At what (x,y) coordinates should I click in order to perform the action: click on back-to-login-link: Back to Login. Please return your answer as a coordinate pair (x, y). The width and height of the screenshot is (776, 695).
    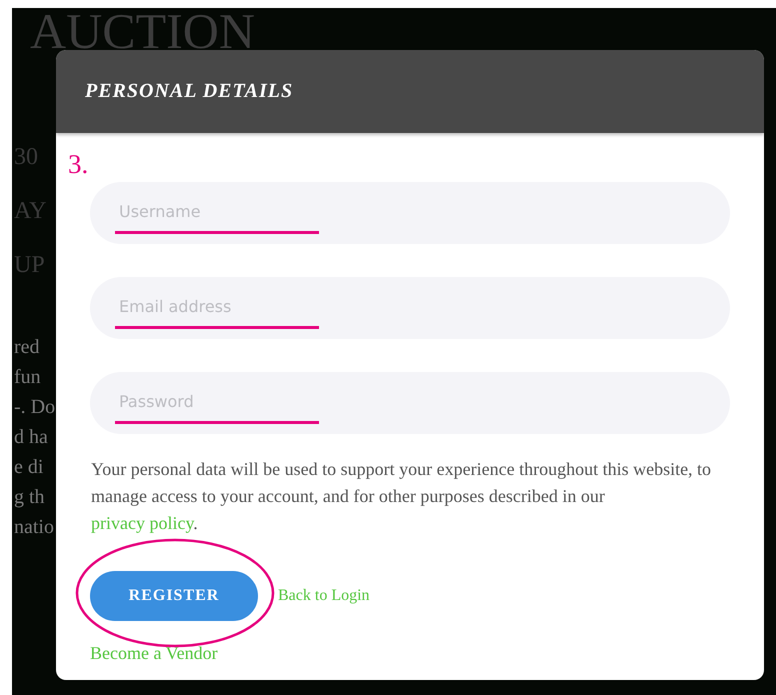
    Looking at the image, I should click on (324, 596).